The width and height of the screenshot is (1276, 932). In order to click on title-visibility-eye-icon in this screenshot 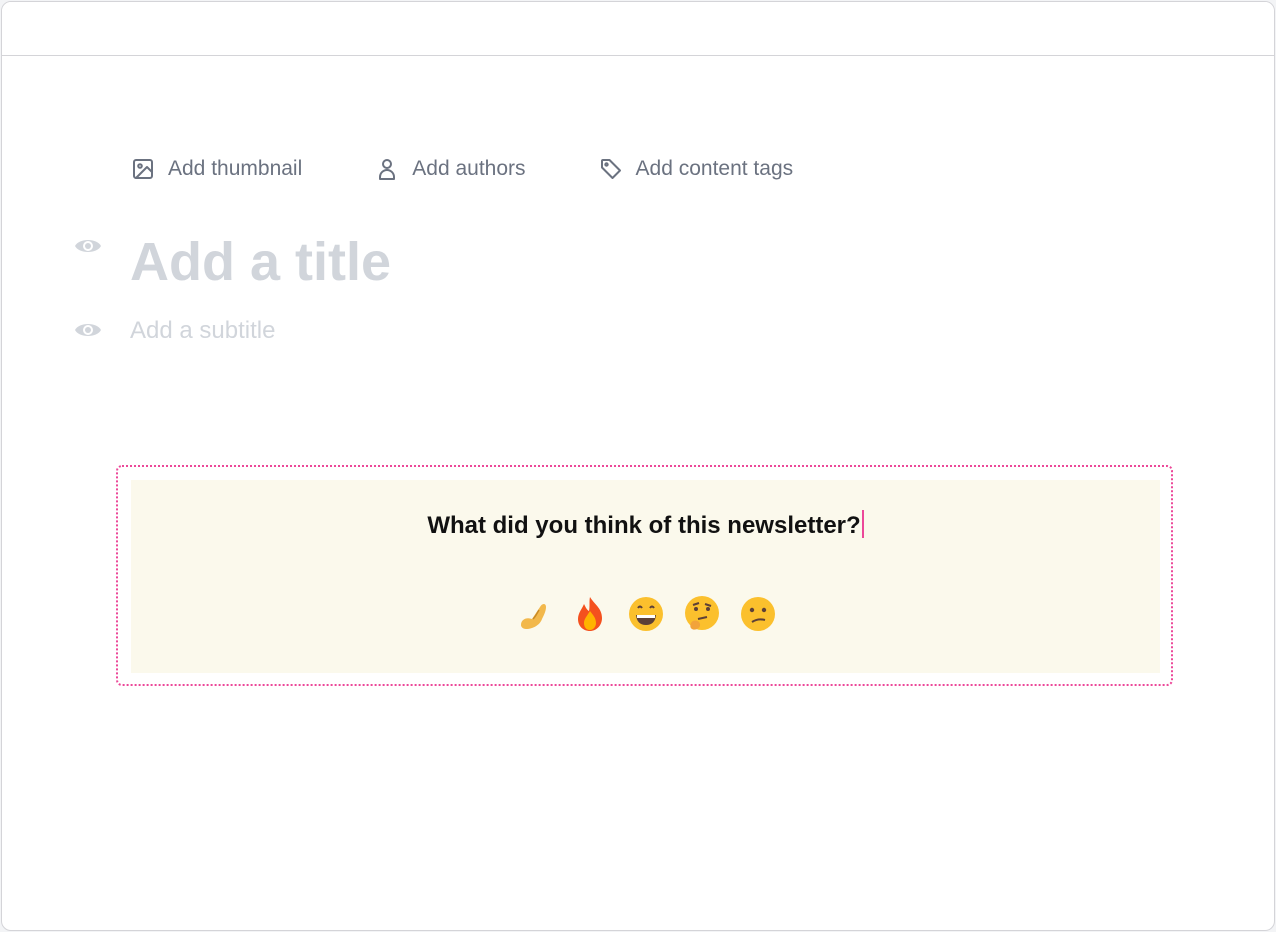, I will do `click(88, 246)`.